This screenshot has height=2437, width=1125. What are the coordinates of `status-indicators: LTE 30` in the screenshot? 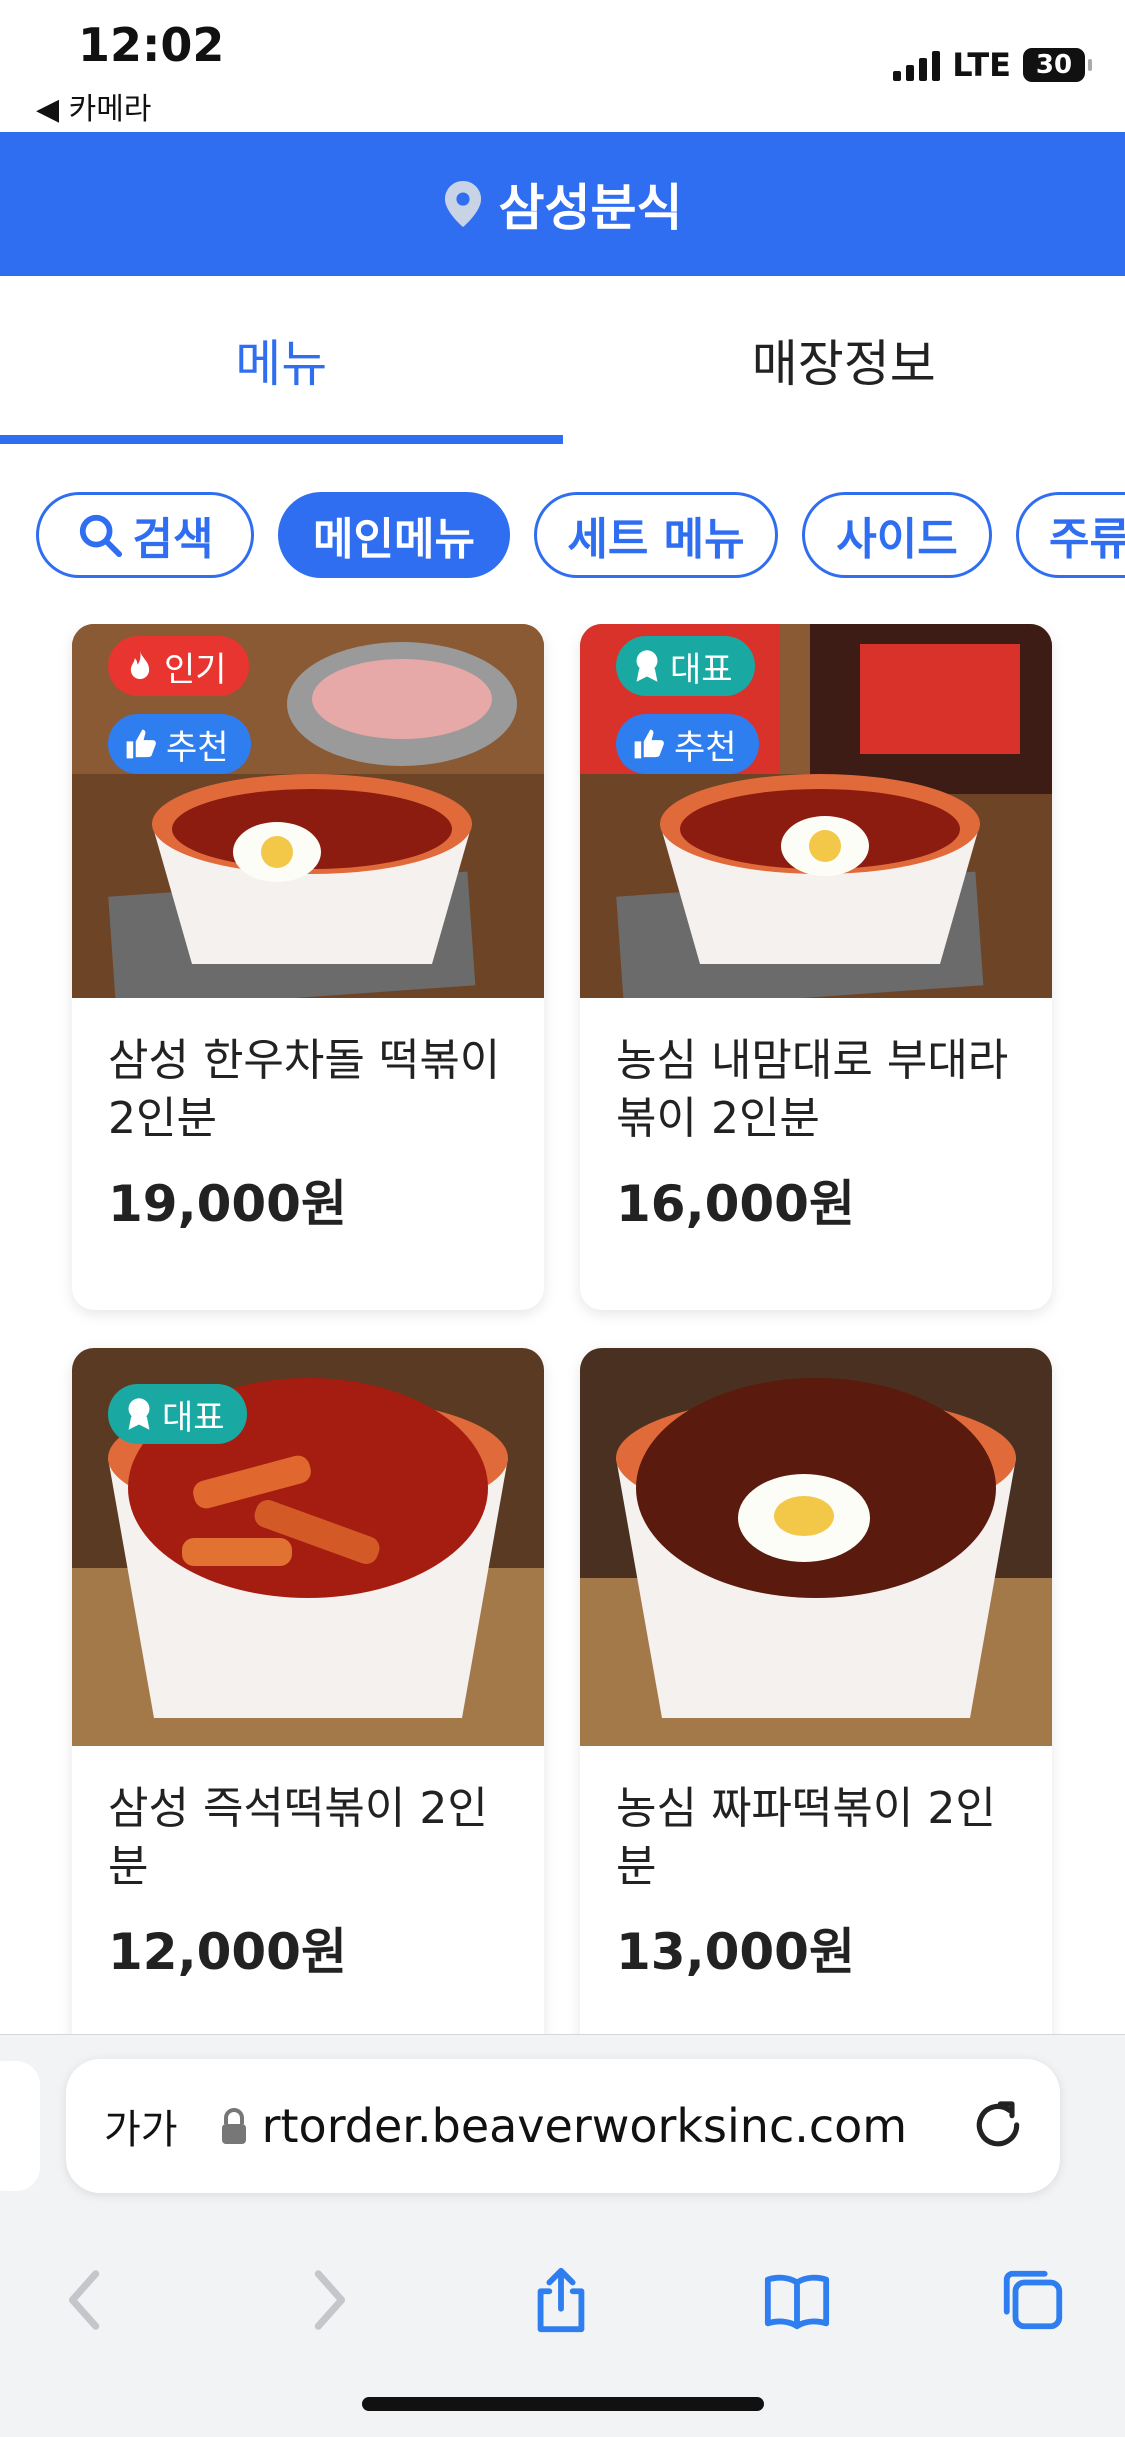 It's located at (989, 65).